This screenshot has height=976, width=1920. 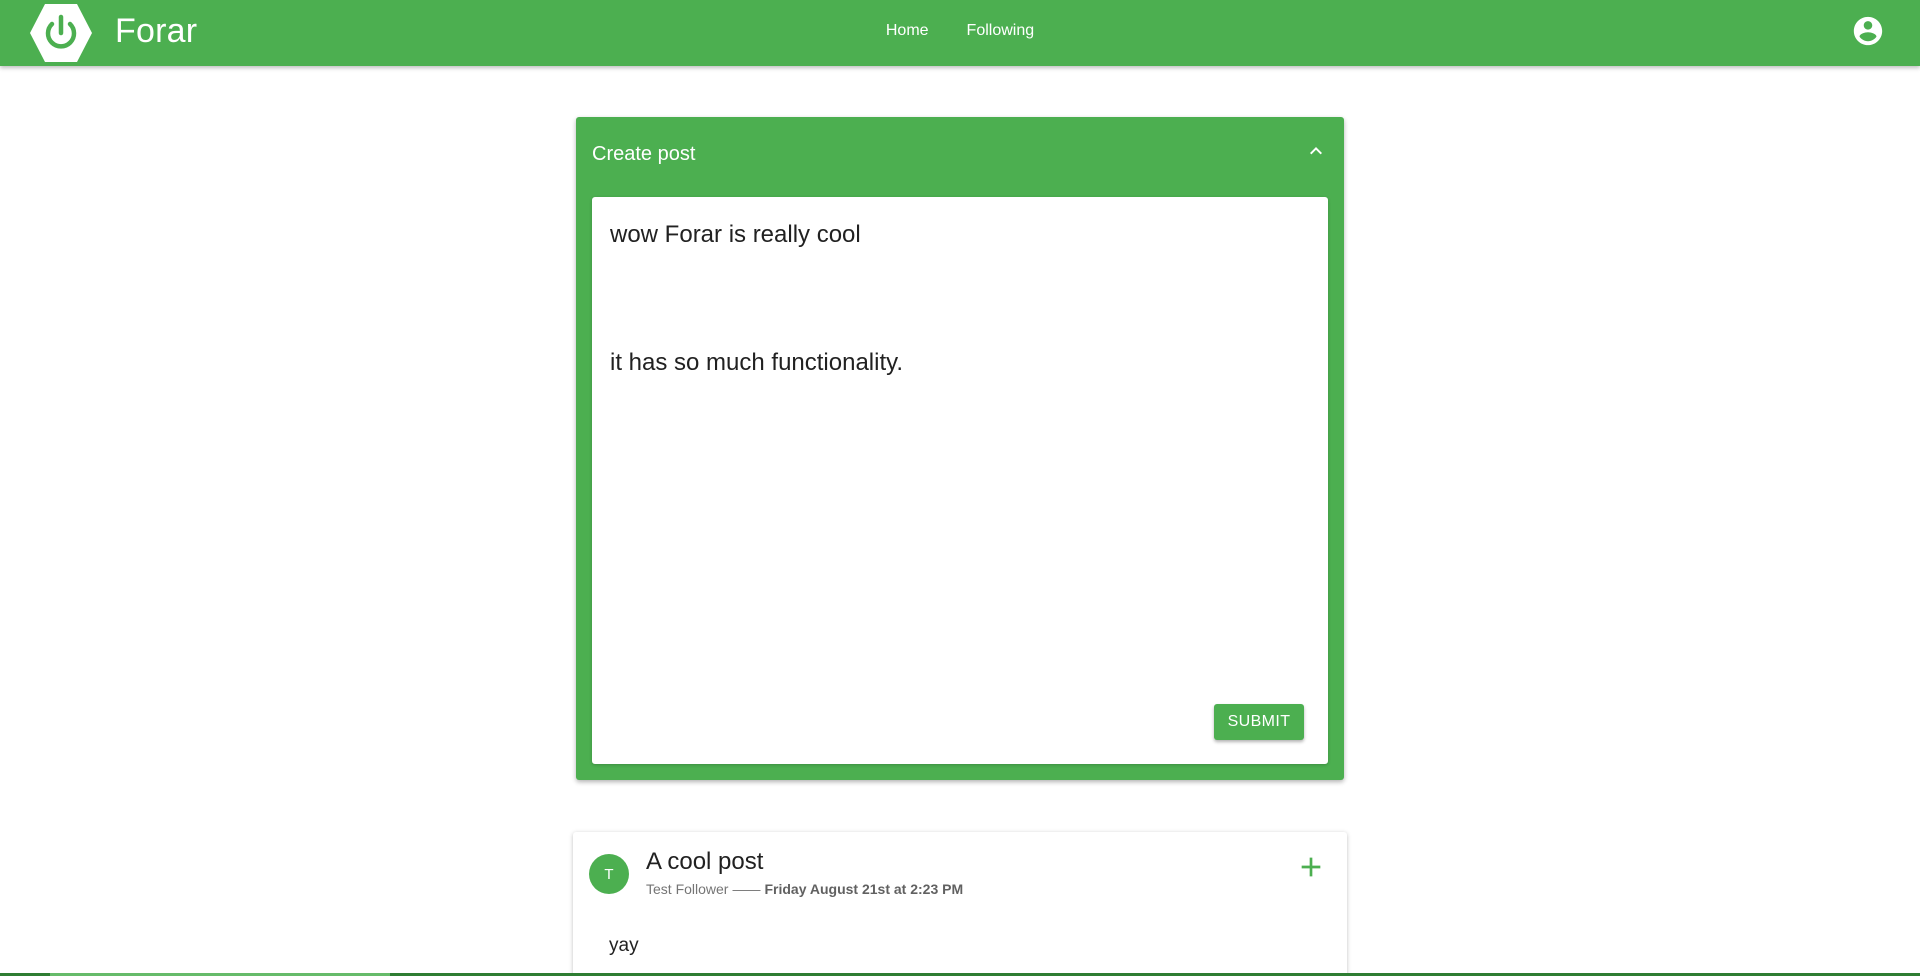 What do you see at coordinates (1259, 722) in the screenshot?
I see `submit-button: SUBMIT` at bounding box center [1259, 722].